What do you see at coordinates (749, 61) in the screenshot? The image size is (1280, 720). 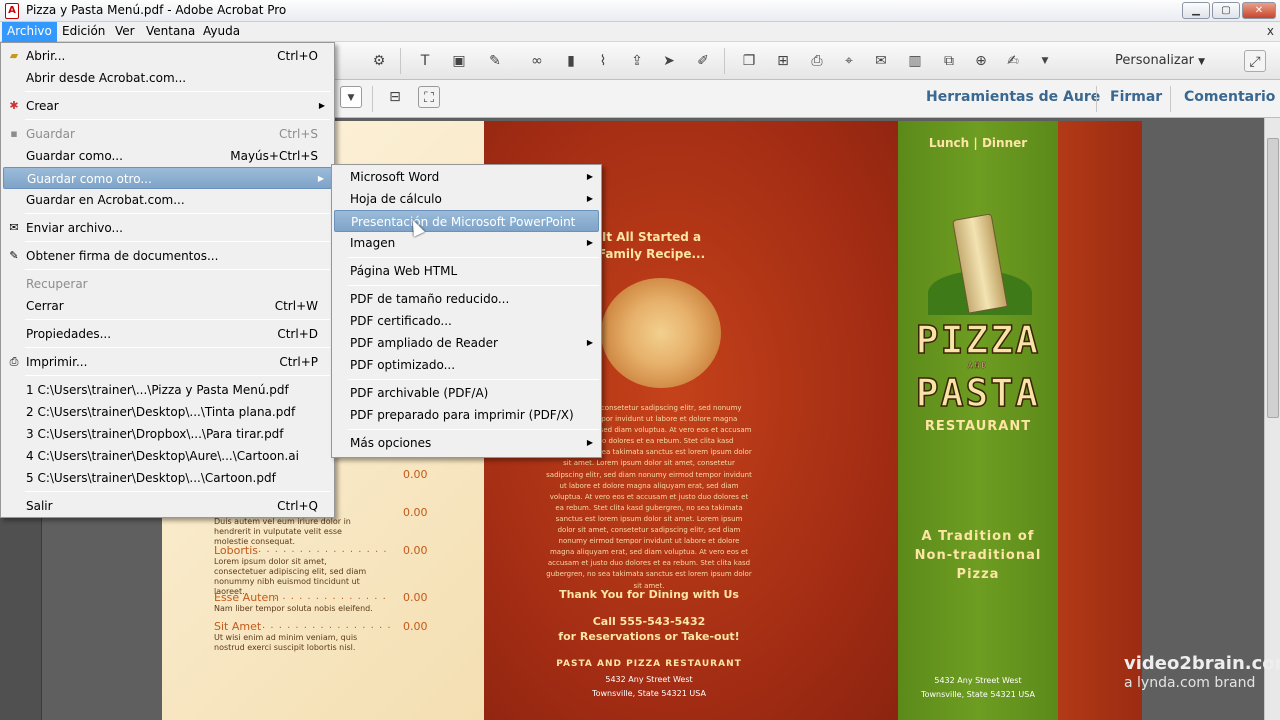 I see `pages-icon: ❐` at bounding box center [749, 61].